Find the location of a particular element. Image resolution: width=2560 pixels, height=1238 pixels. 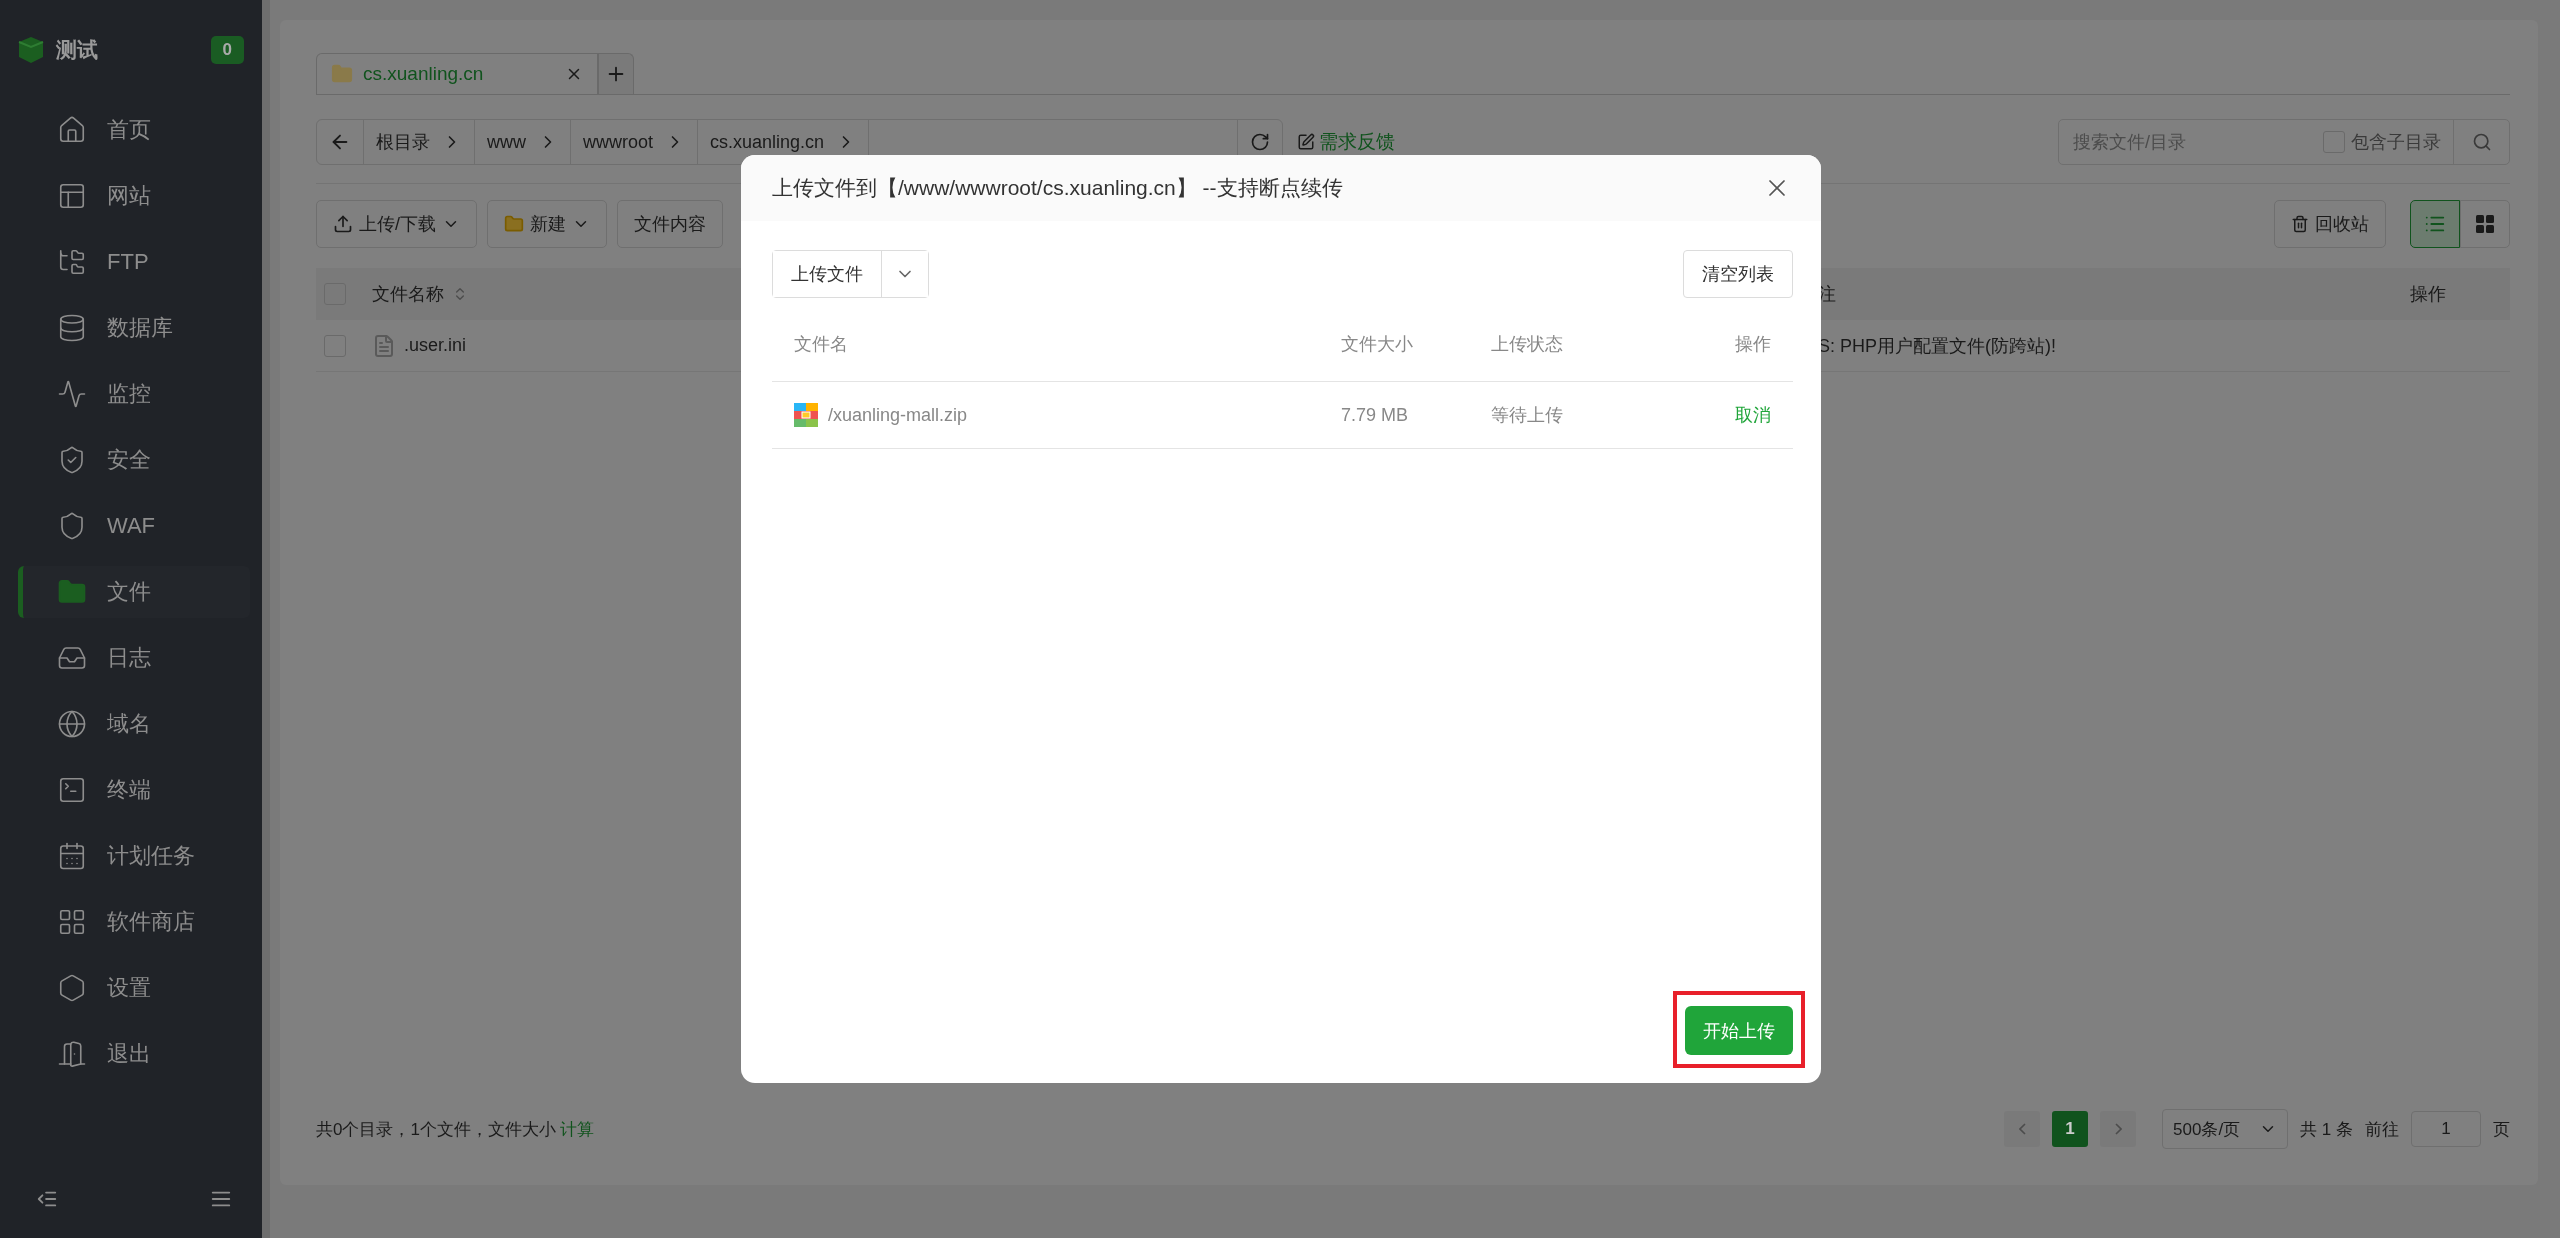

folder-network-icon is located at coordinates (72, 262).